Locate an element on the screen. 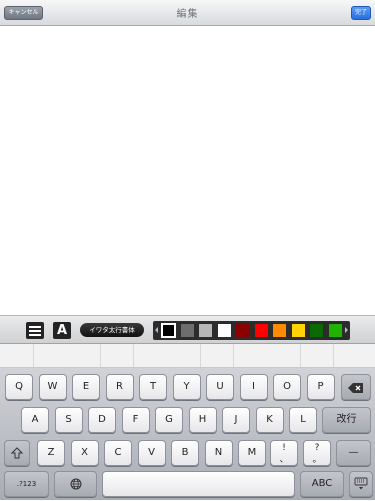 This screenshot has width=375, height=501. palette-scroll-right-icon is located at coordinates (346, 330).